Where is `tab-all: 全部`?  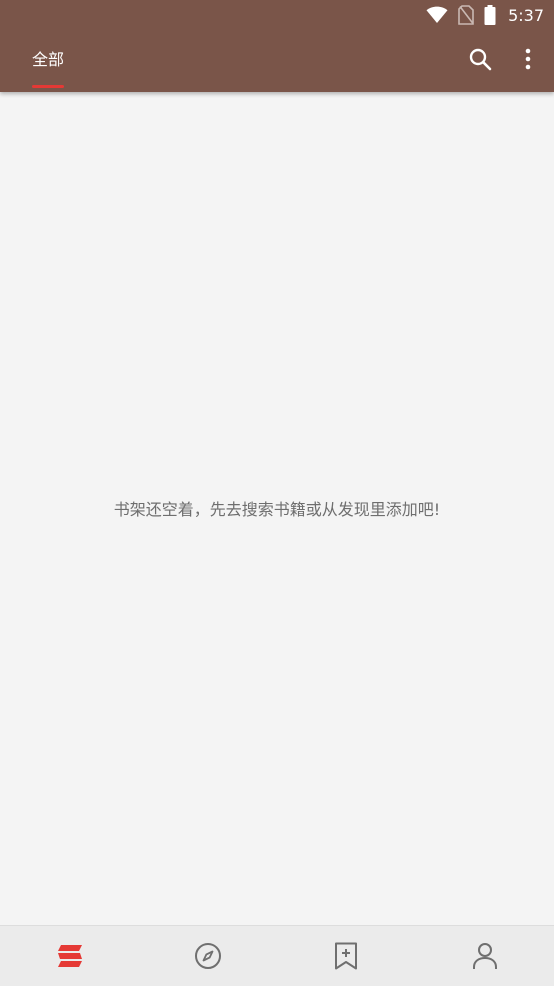 tab-all: 全部 is located at coordinates (48, 66).